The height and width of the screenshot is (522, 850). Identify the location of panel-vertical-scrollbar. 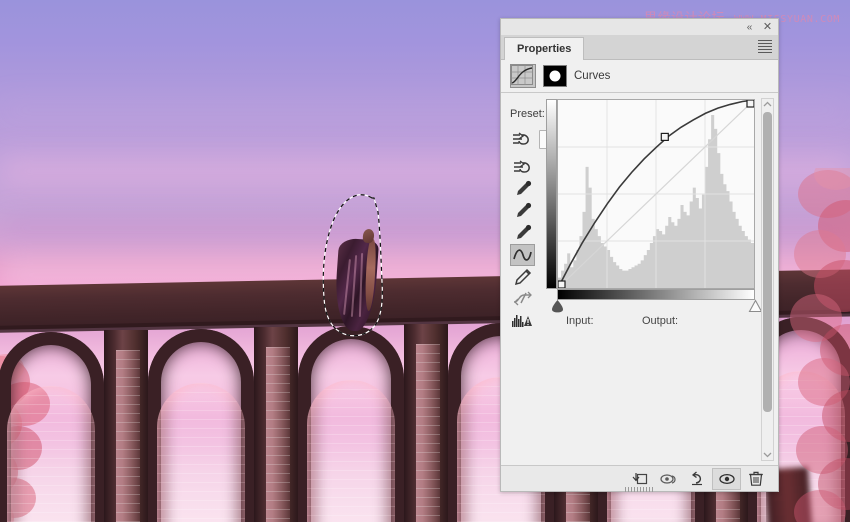
(767, 279).